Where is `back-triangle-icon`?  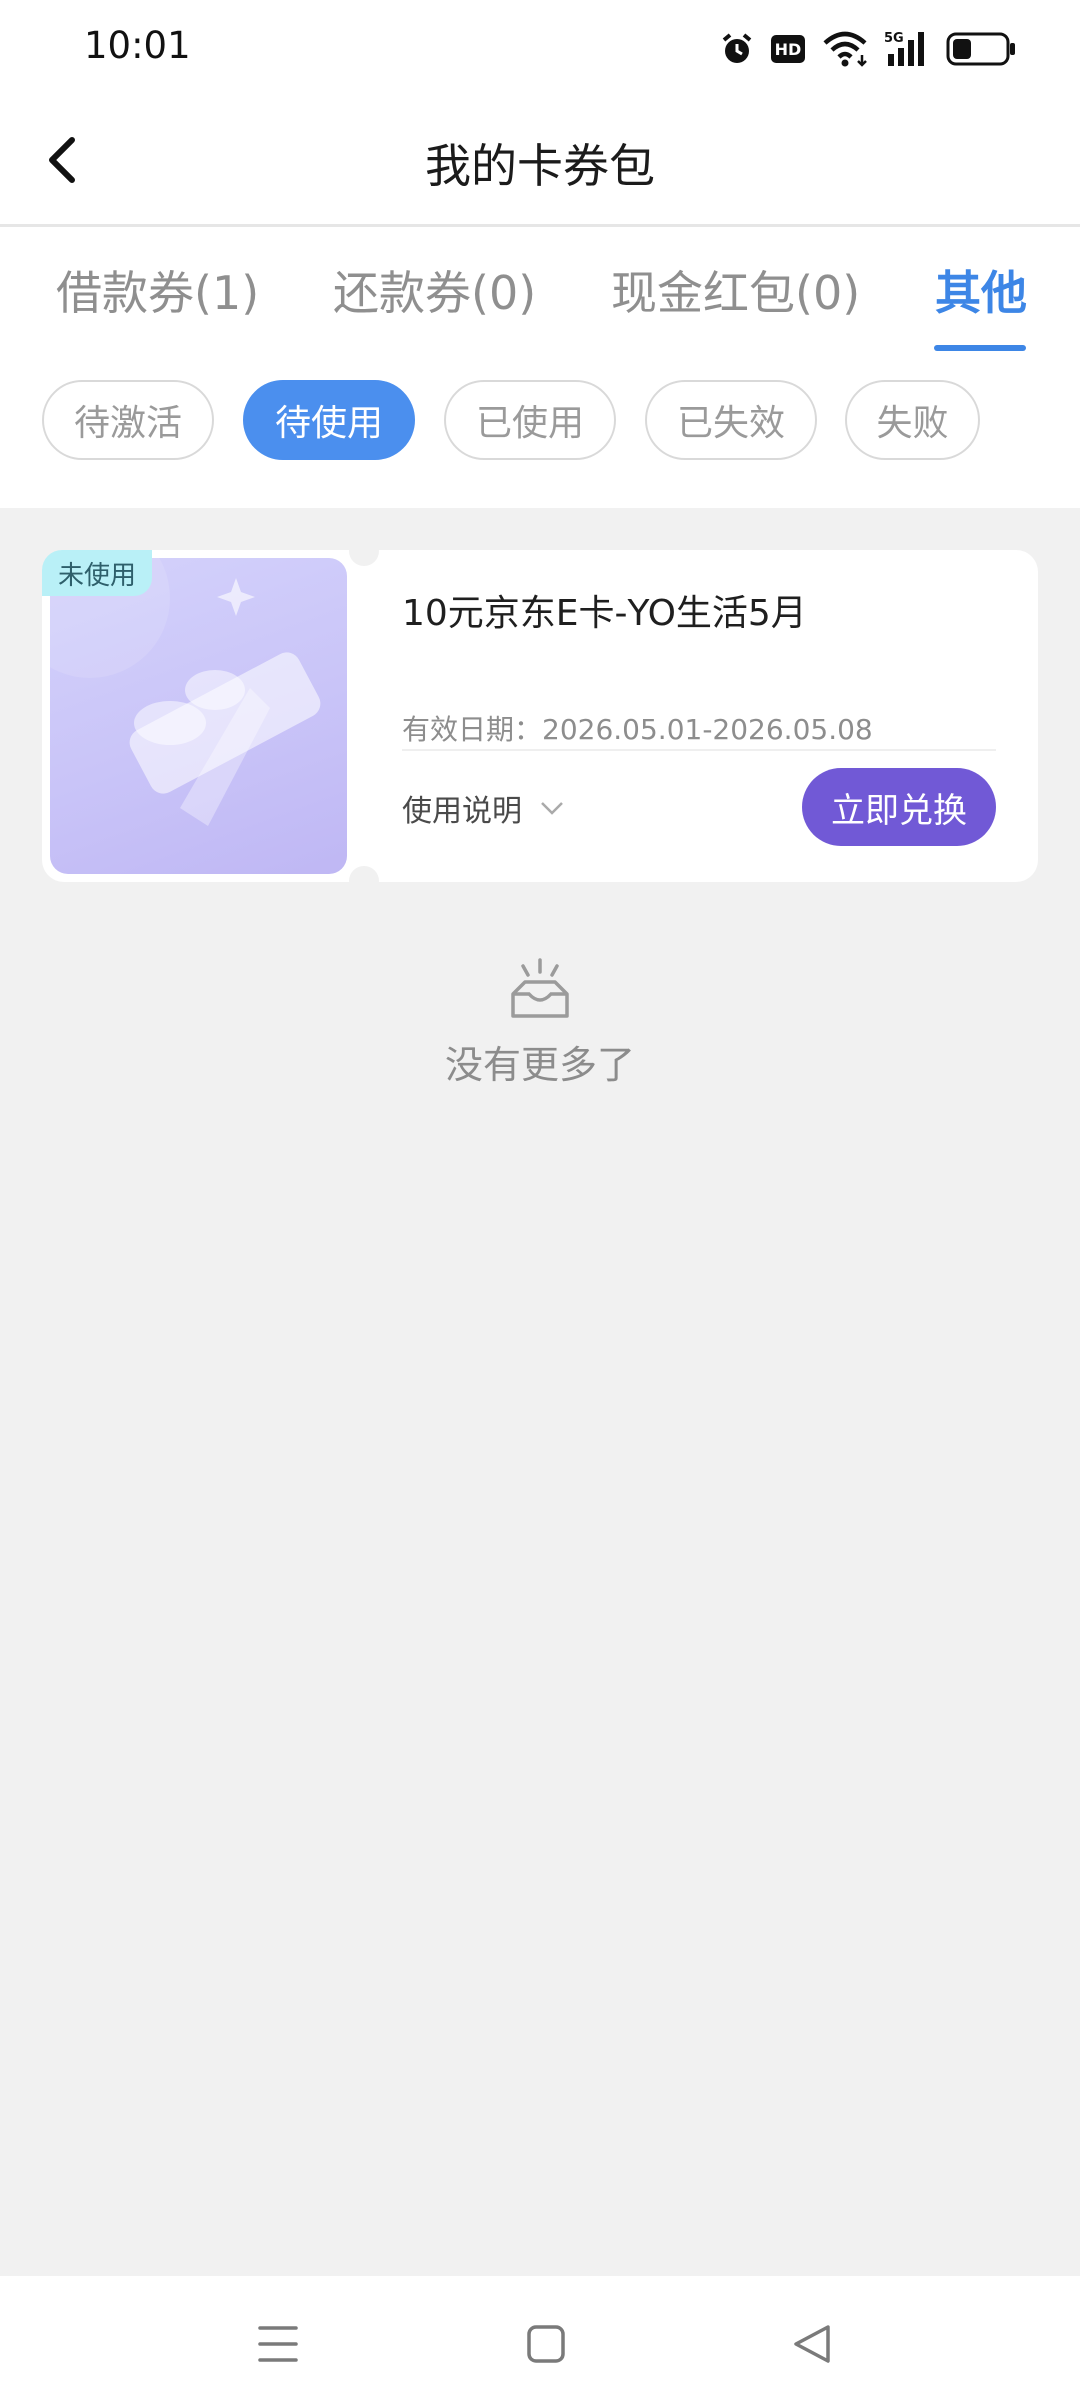
back-triangle-icon is located at coordinates (812, 2344).